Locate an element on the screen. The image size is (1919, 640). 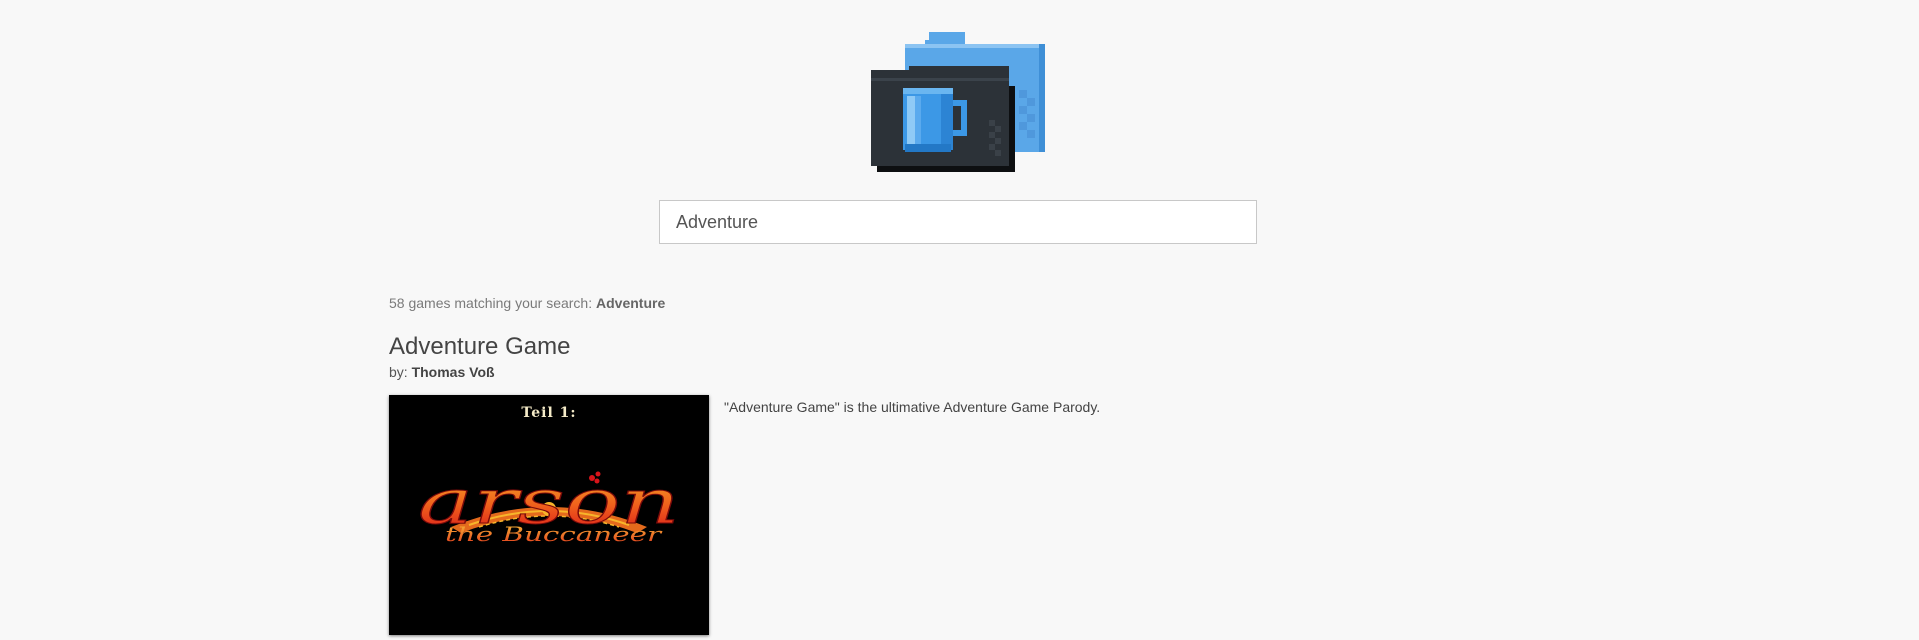
thumbnail-art: Teil 1: arson the Buccaneer is located at coordinates (549, 515).